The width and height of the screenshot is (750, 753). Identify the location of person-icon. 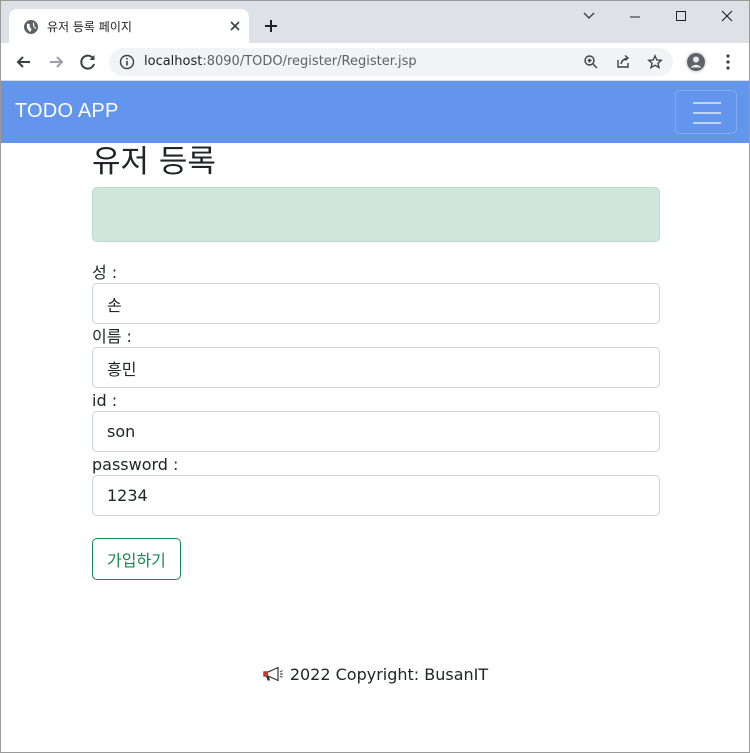
(696, 62).